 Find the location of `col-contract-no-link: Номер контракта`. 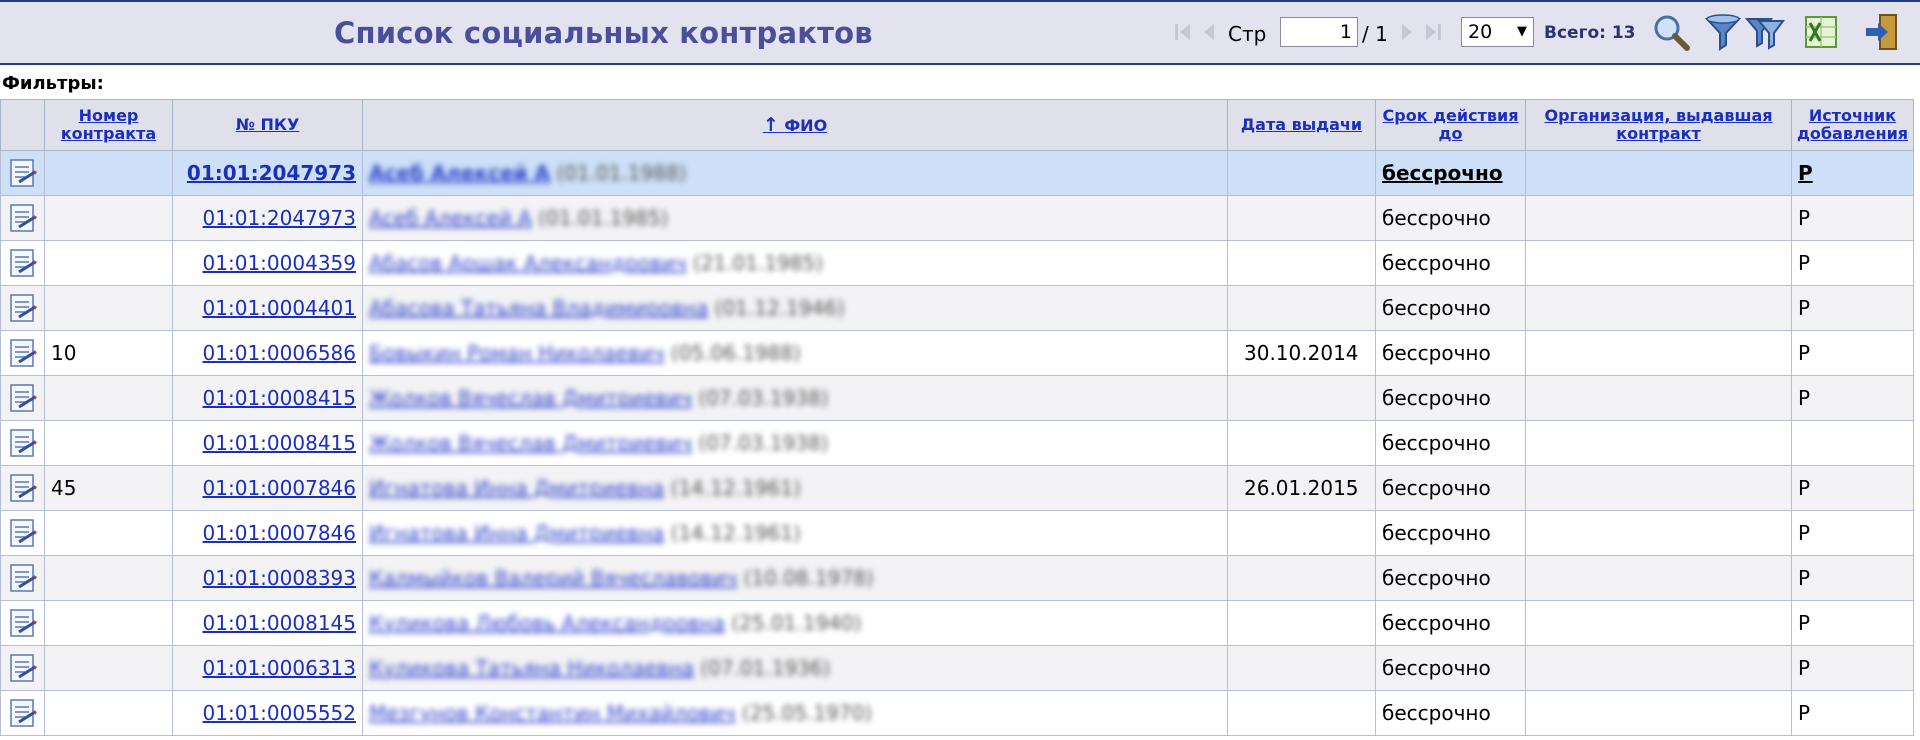

col-contract-no-link: Номер контракта is located at coordinates (108, 124).